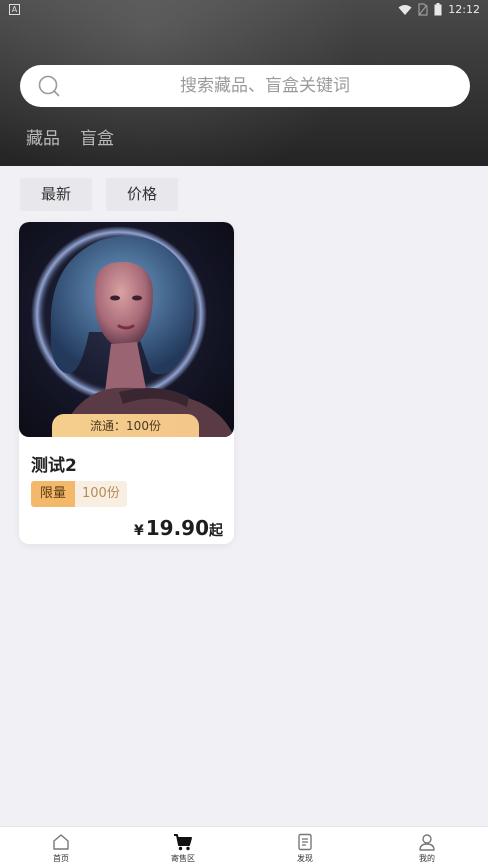 Image resolution: width=488 pixels, height=867 pixels. I want to click on nav-discover-label: 发现, so click(305, 858).